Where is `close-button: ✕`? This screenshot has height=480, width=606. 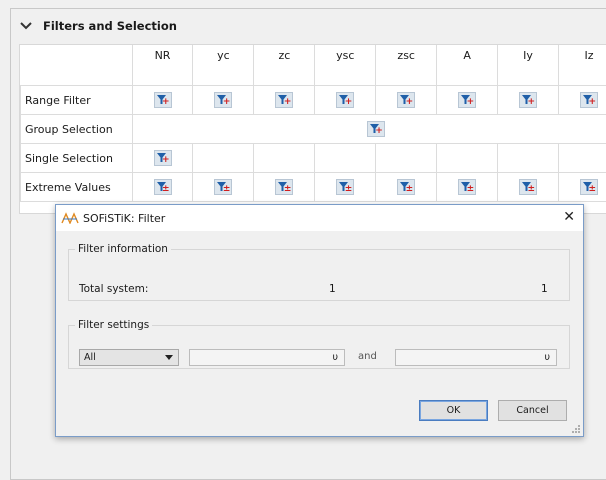 close-button: ✕ is located at coordinates (569, 217).